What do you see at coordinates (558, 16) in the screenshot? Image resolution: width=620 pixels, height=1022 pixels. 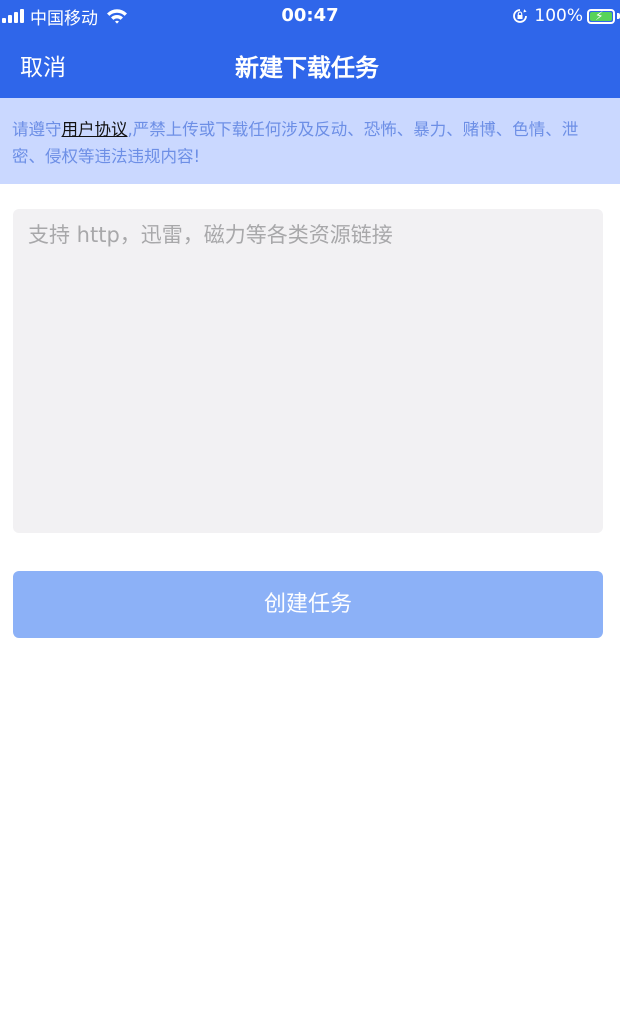 I see `battery-percent: 100%` at bounding box center [558, 16].